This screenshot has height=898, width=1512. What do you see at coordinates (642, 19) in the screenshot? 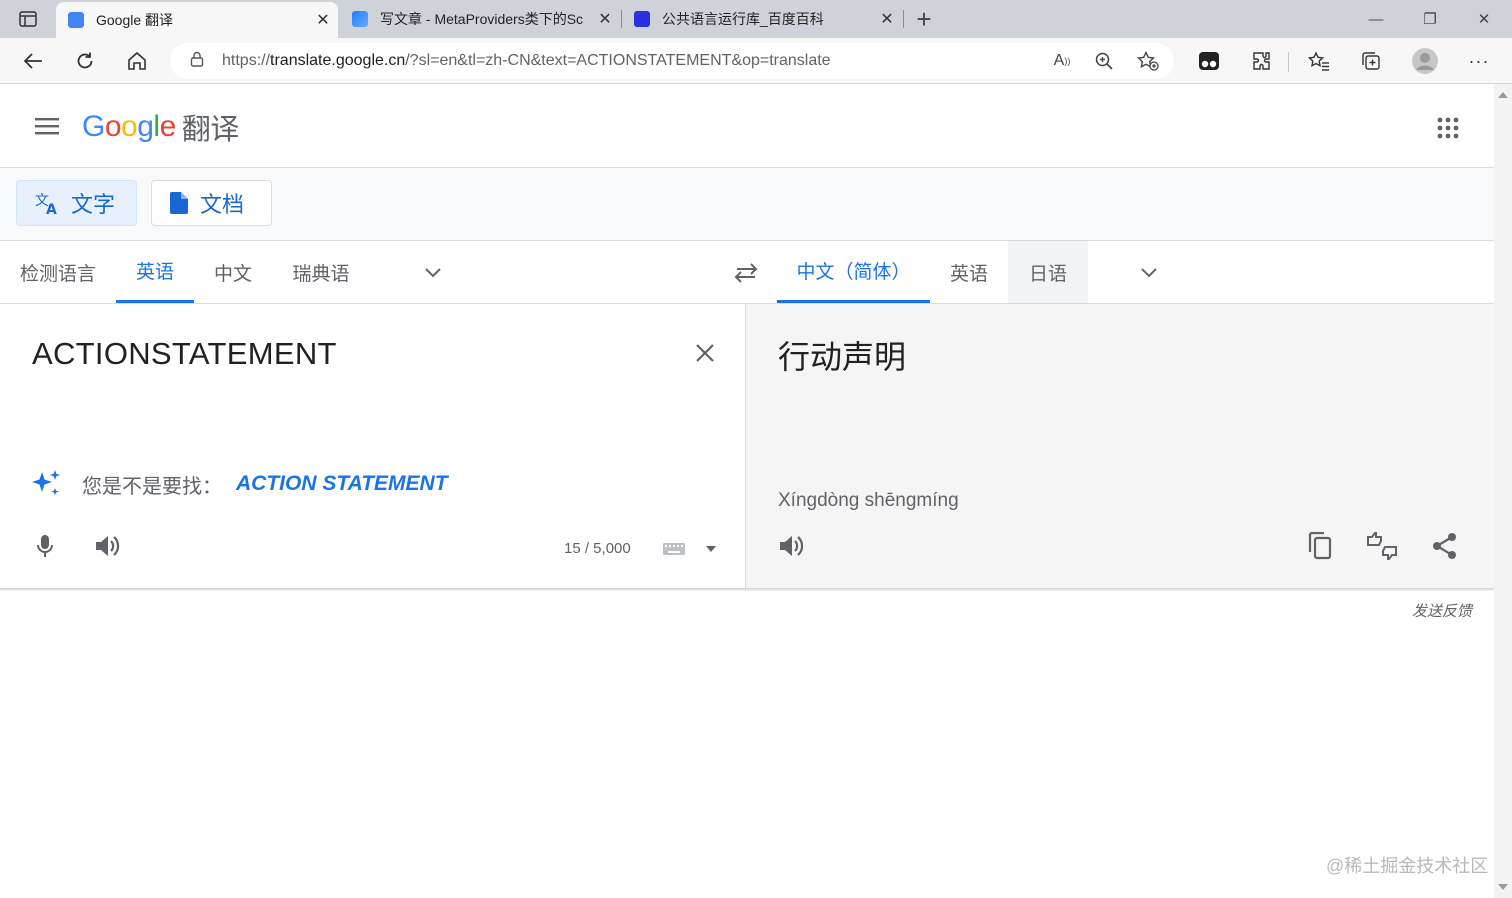
I see `baidu-favicon` at bounding box center [642, 19].